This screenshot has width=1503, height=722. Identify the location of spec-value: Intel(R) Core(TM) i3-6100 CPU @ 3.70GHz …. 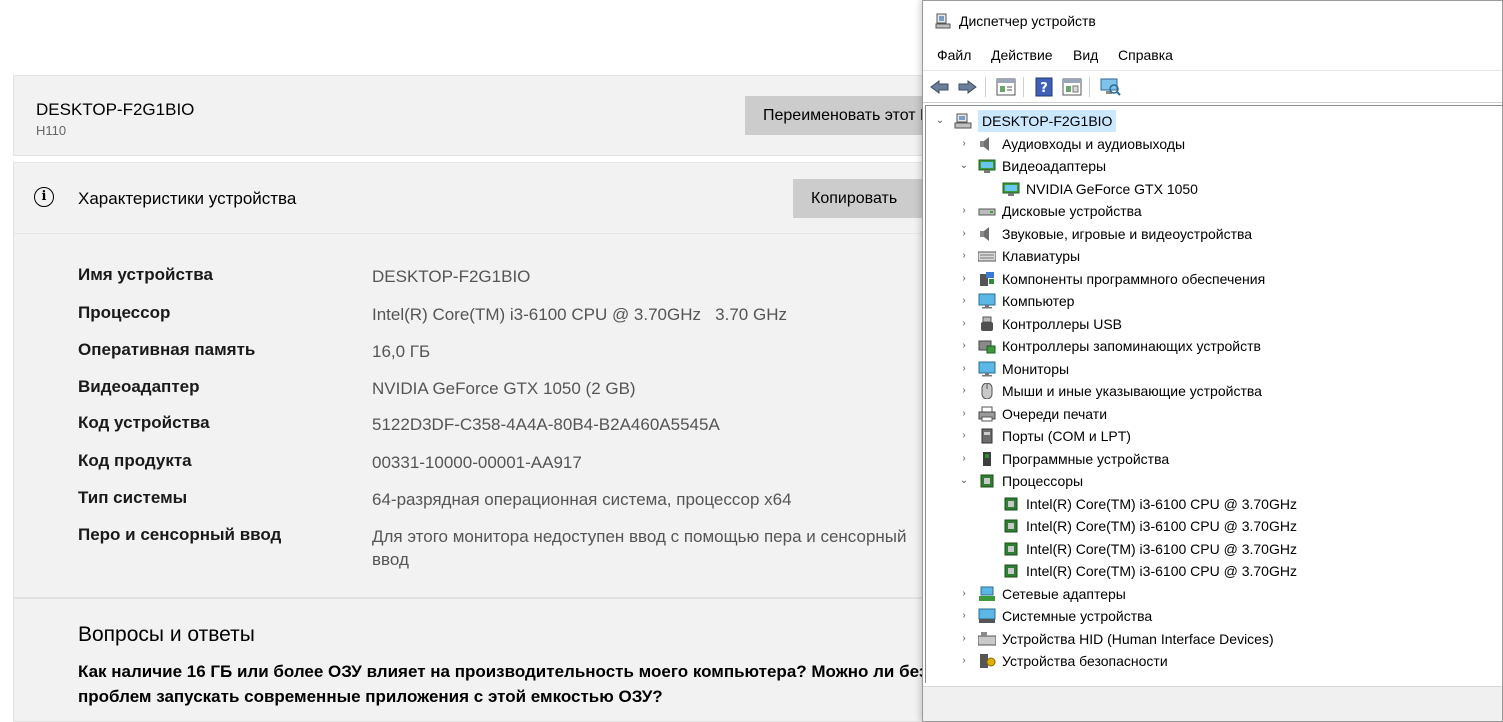
(579, 314).